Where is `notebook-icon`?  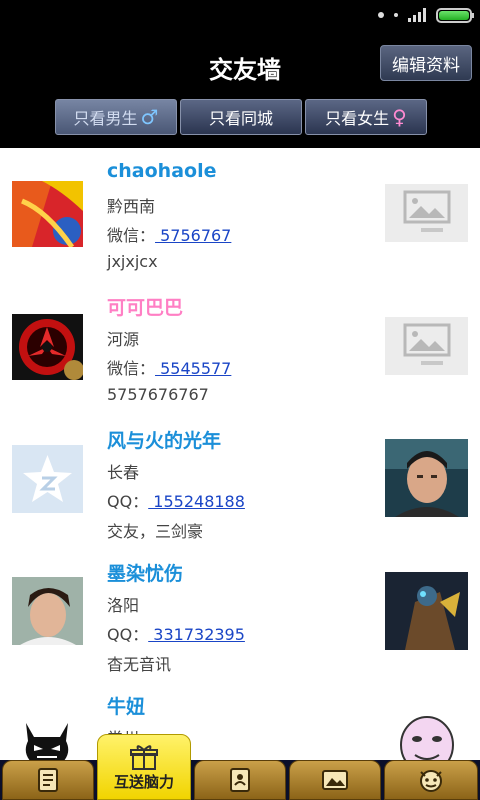 notebook-icon is located at coordinates (48, 780).